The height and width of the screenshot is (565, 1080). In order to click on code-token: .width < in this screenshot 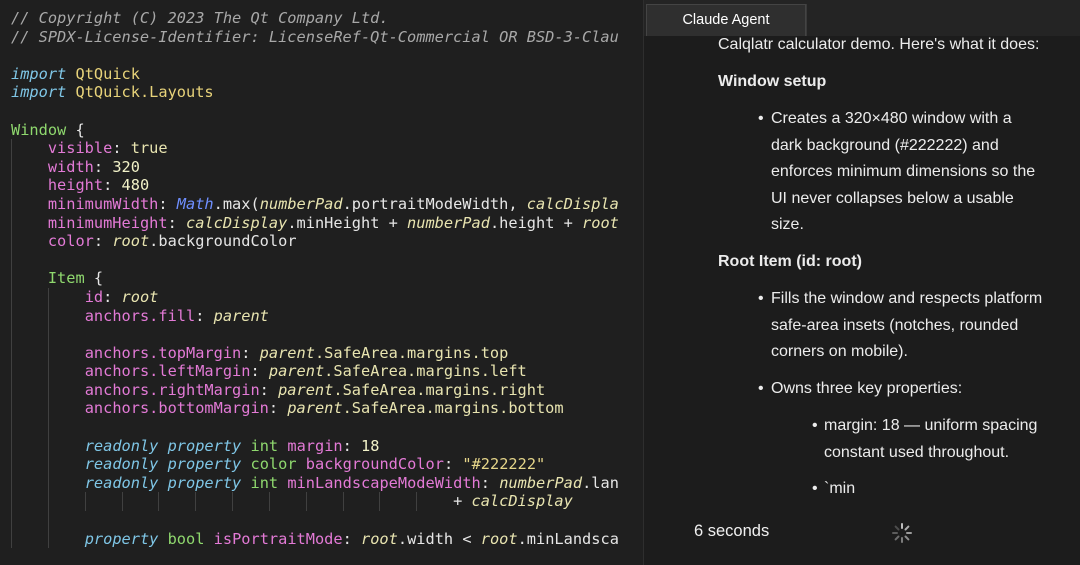, I will do `click(439, 538)`.